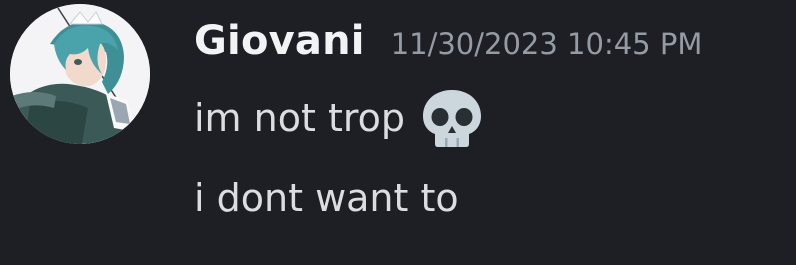 Image resolution: width=796 pixels, height=265 pixels. Describe the element at coordinates (546, 44) in the screenshot. I see `message-timestamp: 11/30/2023 10:45 PM` at that location.